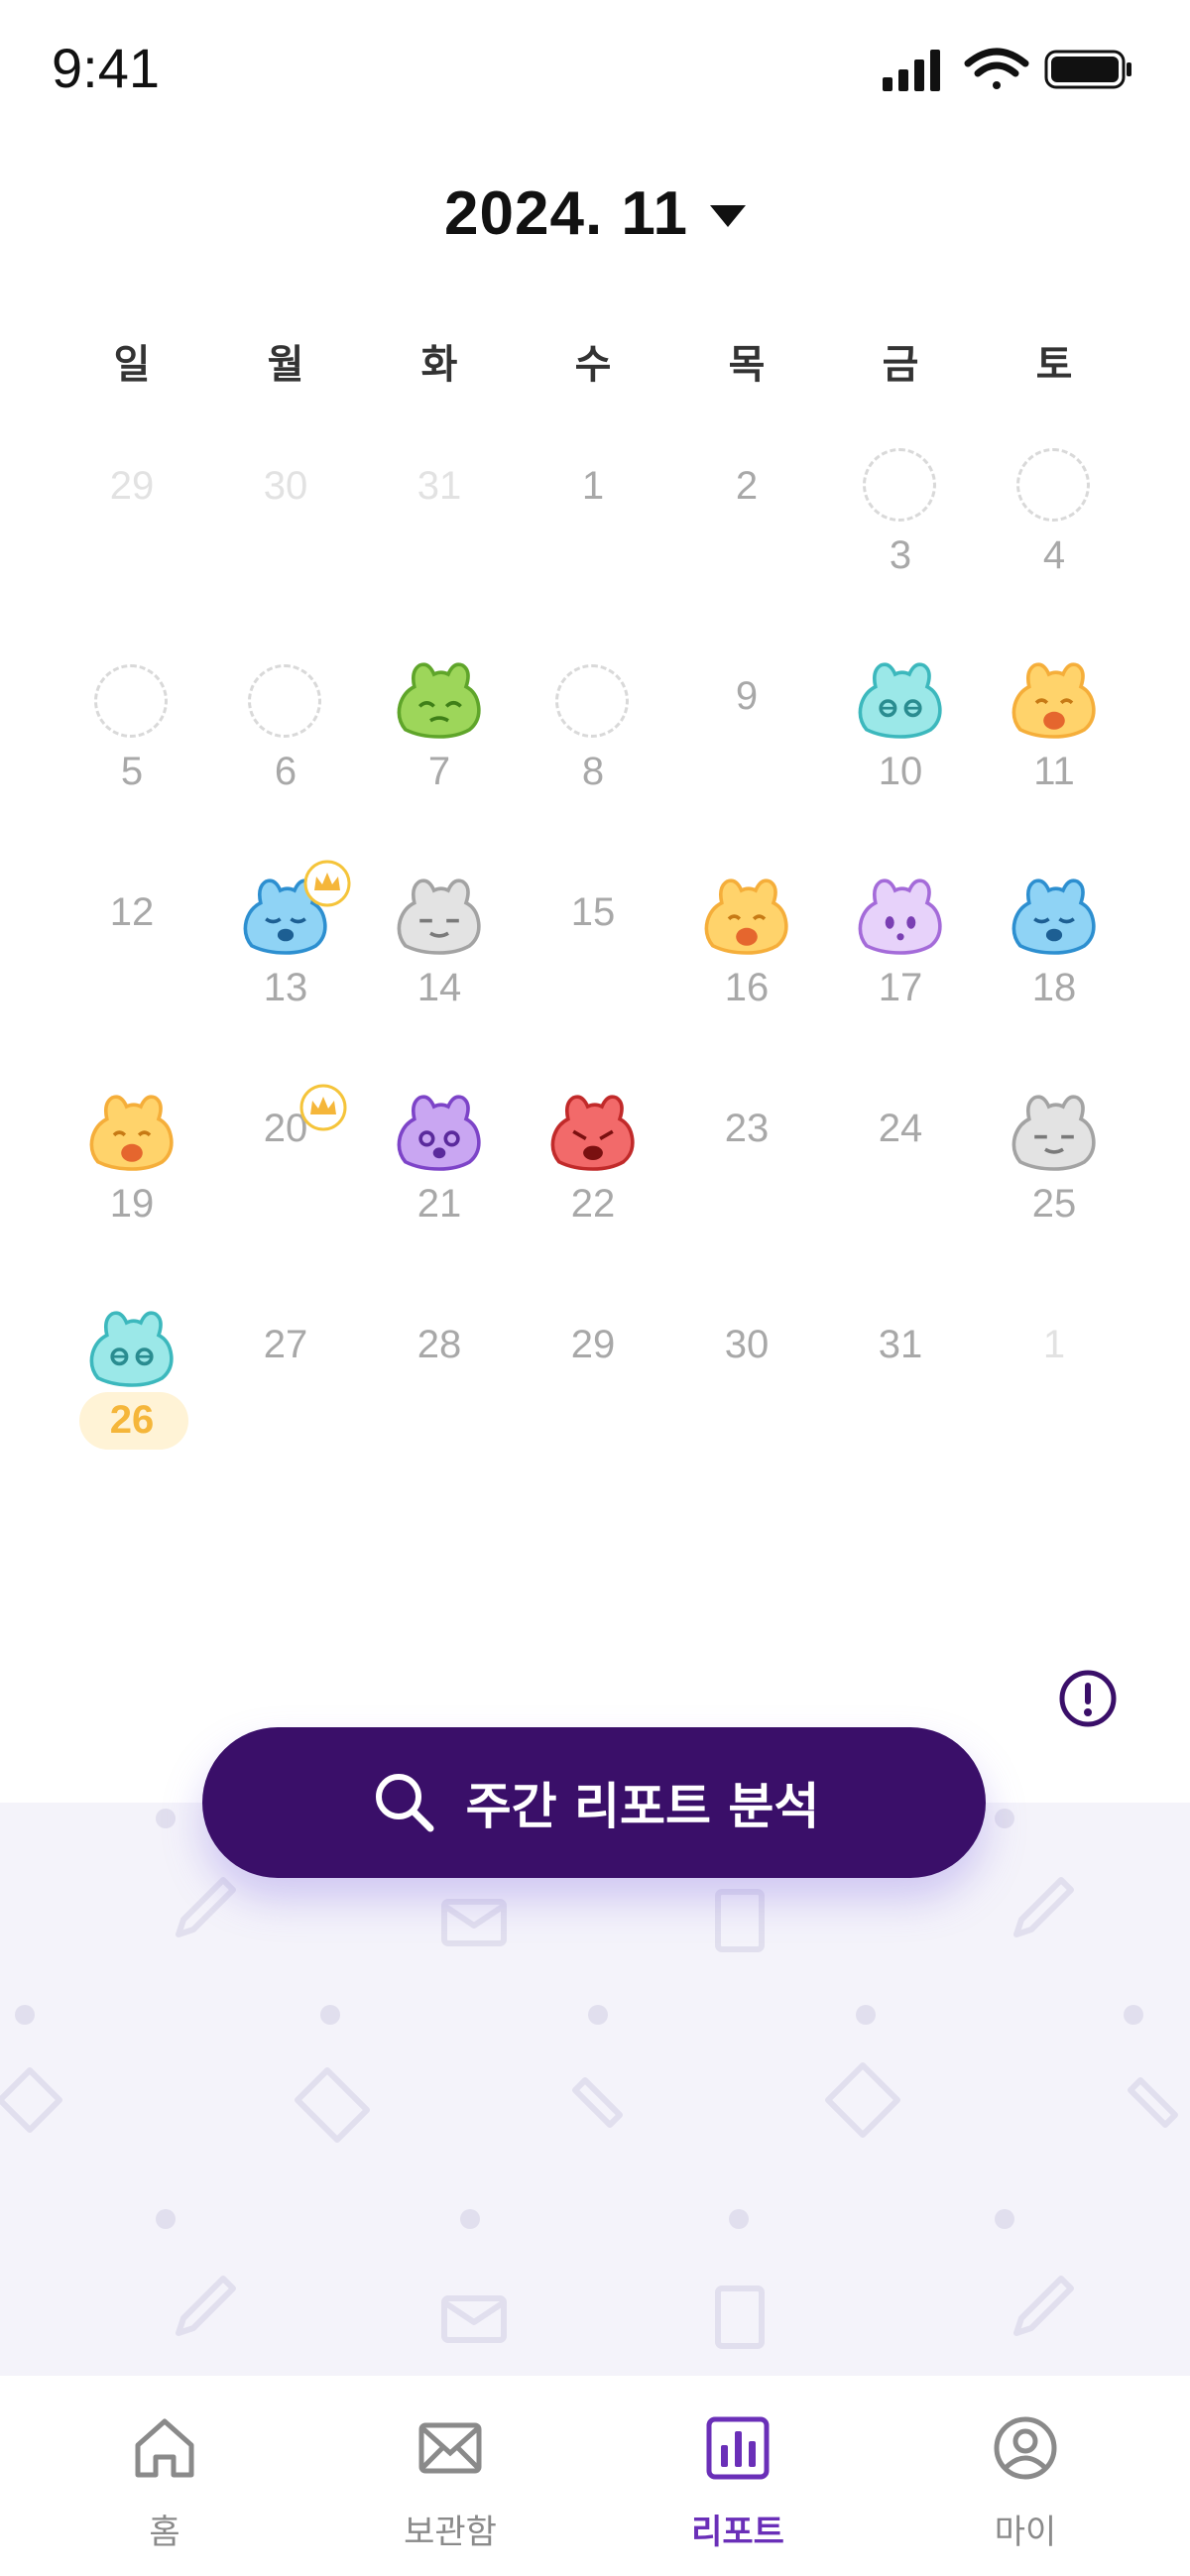 The image size is (1190, 2576). What do you see at coordinates (1054, 918) in the screenshot?
I see `blue-crying-face-icon` at bounding box center [1054, 918].